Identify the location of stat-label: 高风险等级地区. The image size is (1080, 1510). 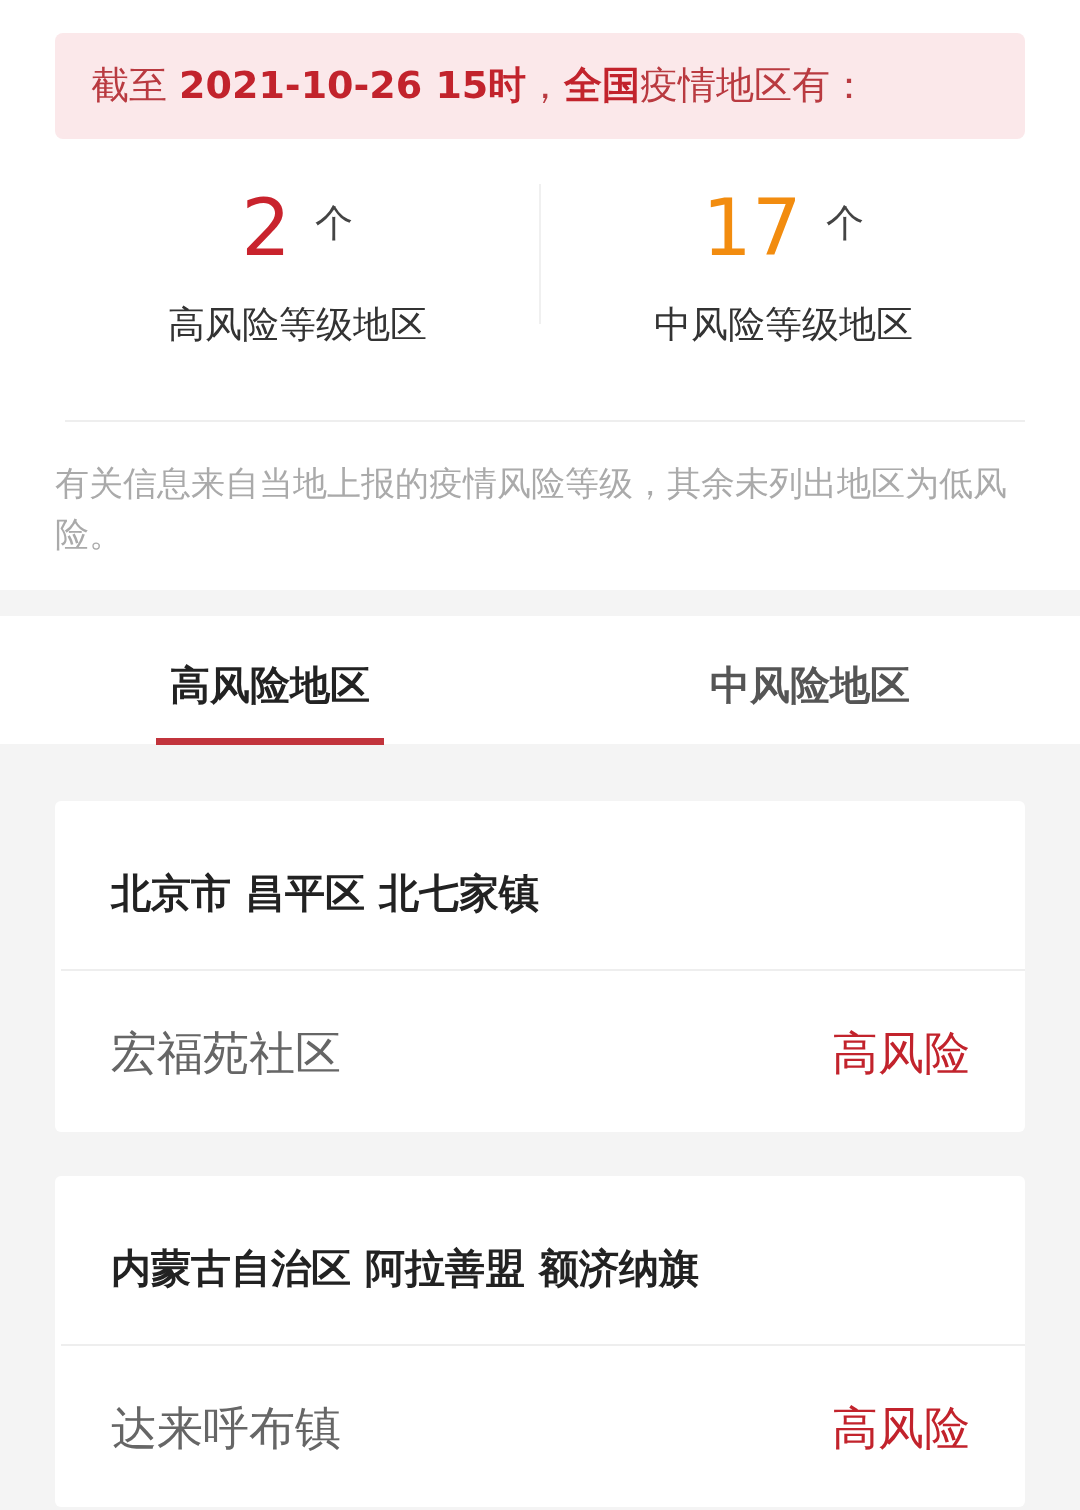
(297, 324).